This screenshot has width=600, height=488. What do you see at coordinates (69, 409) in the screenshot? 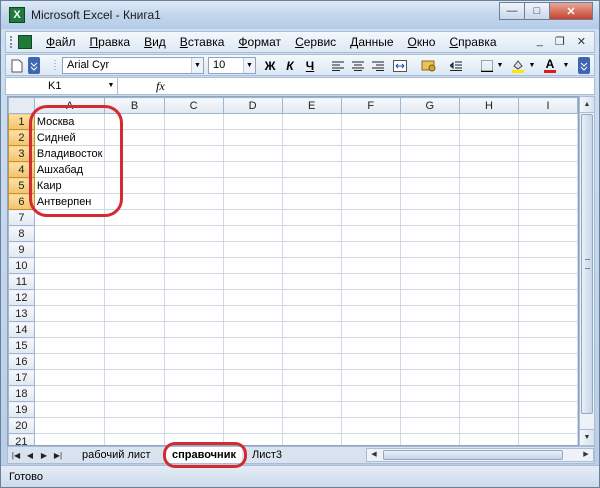
I see `cell-a19` at bounding box center [69, 409].